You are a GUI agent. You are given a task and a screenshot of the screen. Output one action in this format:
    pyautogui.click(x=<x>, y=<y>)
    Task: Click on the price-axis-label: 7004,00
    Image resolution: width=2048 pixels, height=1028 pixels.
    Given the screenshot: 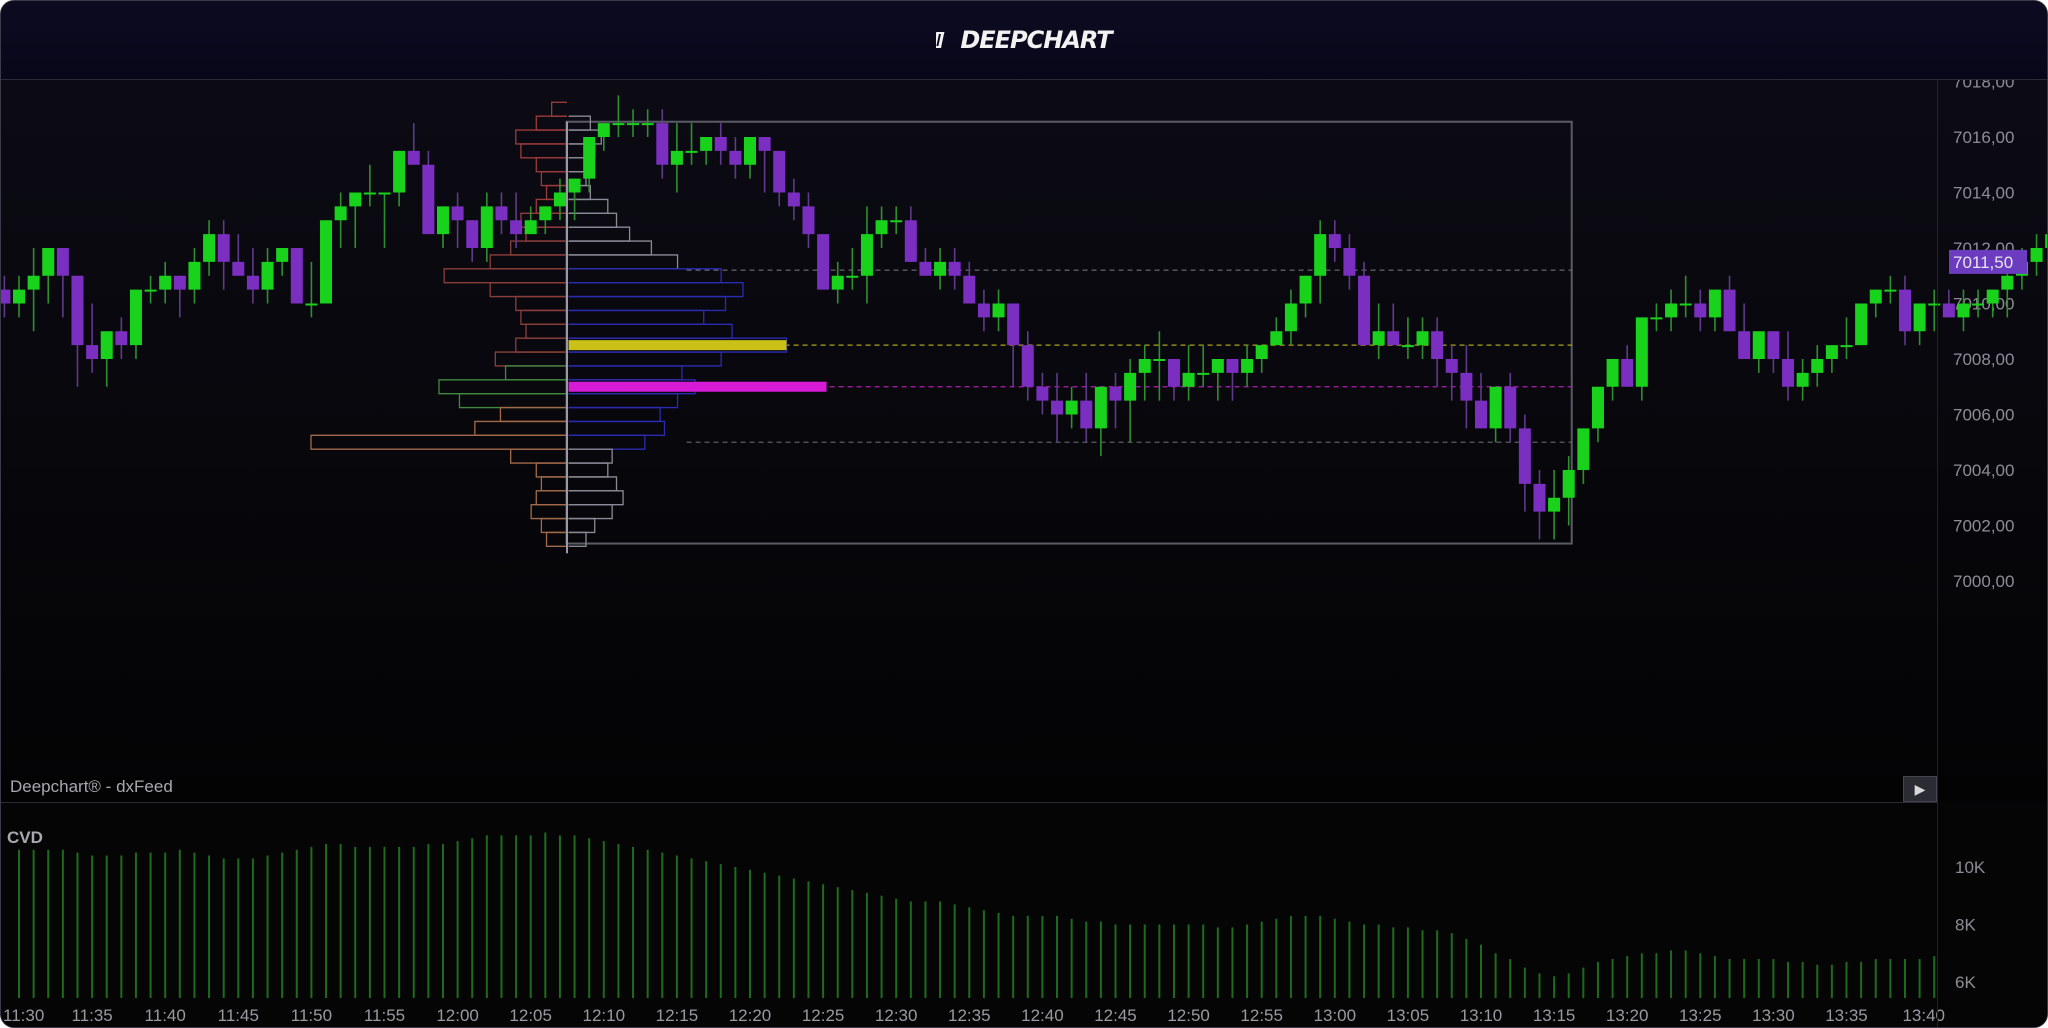 What is the action you would take?
    pyautogui.click(x=1983, y=470)
    